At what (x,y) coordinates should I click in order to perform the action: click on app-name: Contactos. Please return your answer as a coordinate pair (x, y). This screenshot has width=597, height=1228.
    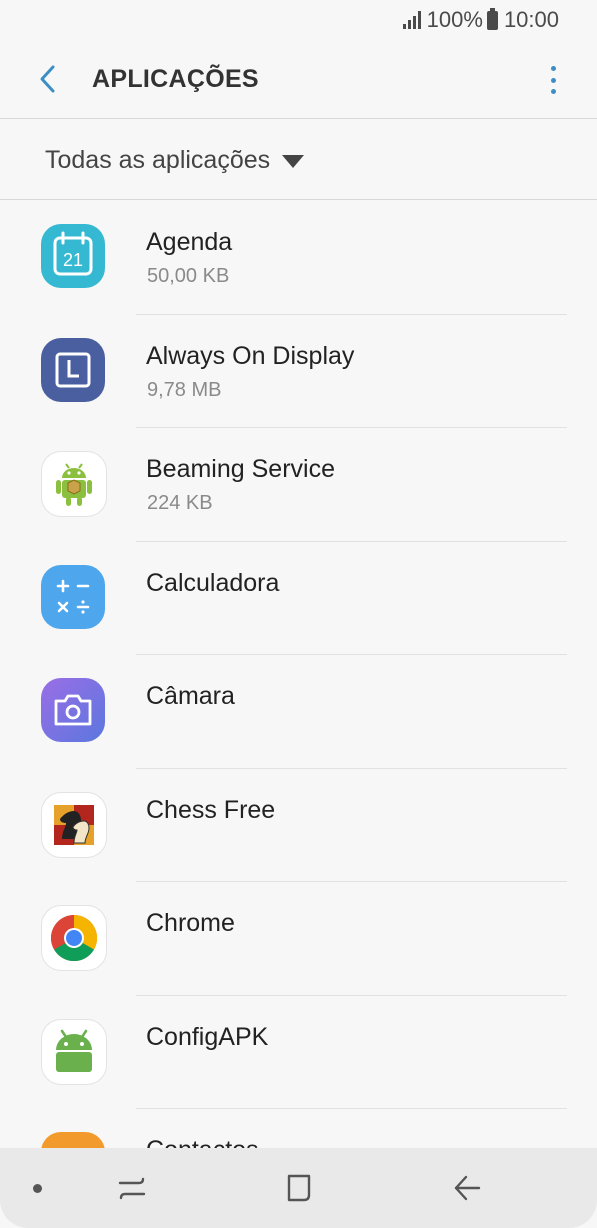
    Looking at the image, I should click on (202, 1142).